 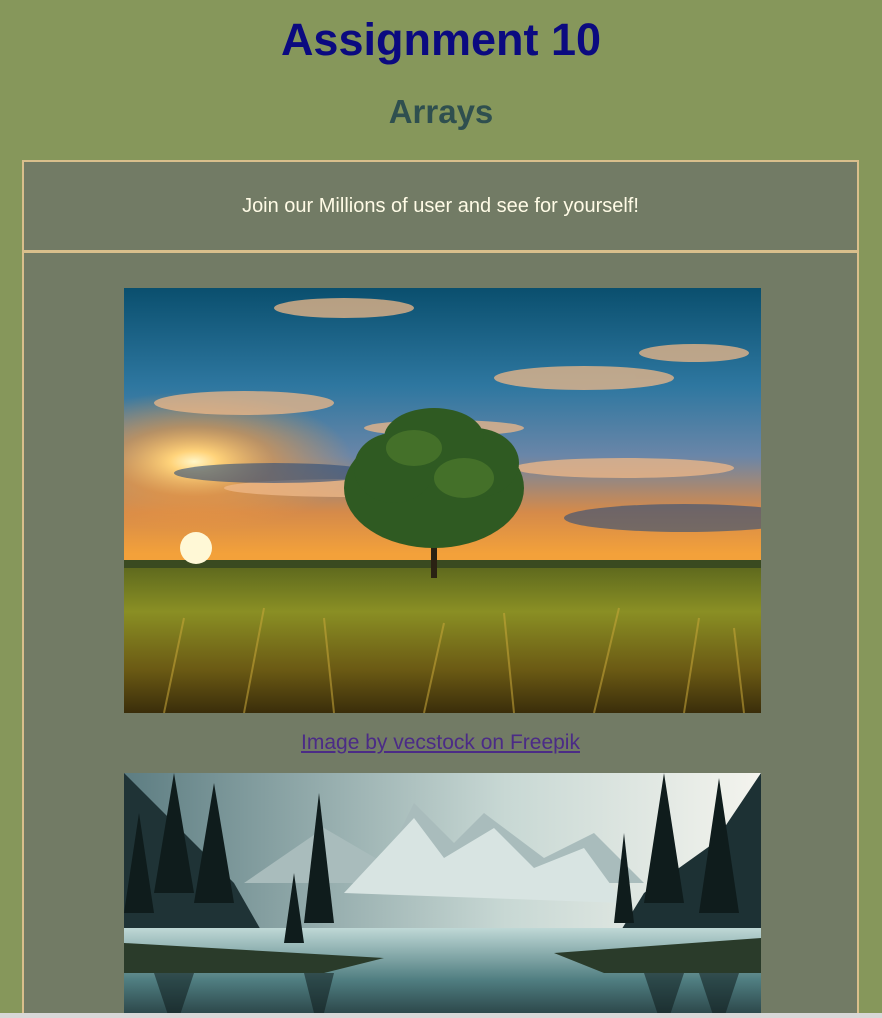 I want to click on page-title: Assignment 10, so click(x=441, y=39).